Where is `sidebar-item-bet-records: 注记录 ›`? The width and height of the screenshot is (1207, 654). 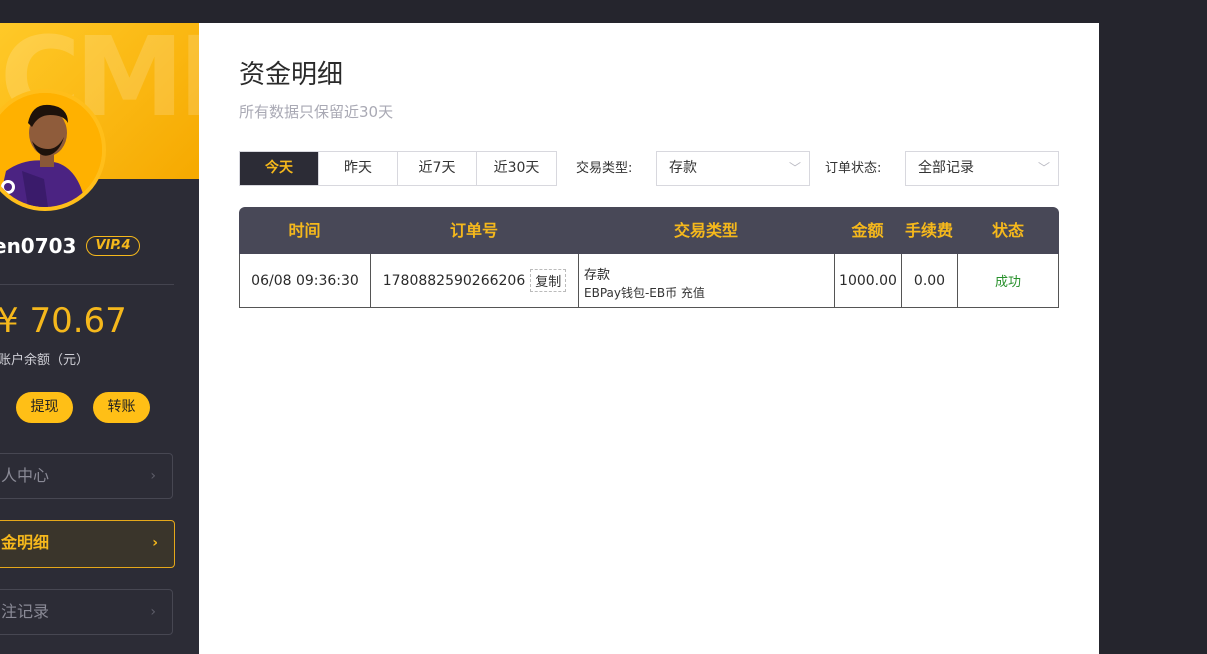 sidebar-item-bet-records: 注记录 › is located at coordinates (86, 612).